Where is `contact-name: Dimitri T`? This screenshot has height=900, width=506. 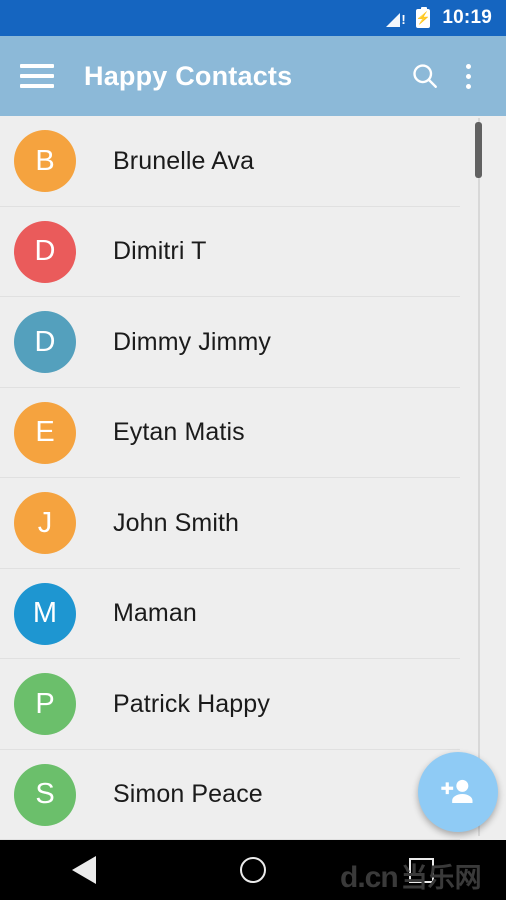
contact-name: Dimitri T is located at coordinates (160, 251).